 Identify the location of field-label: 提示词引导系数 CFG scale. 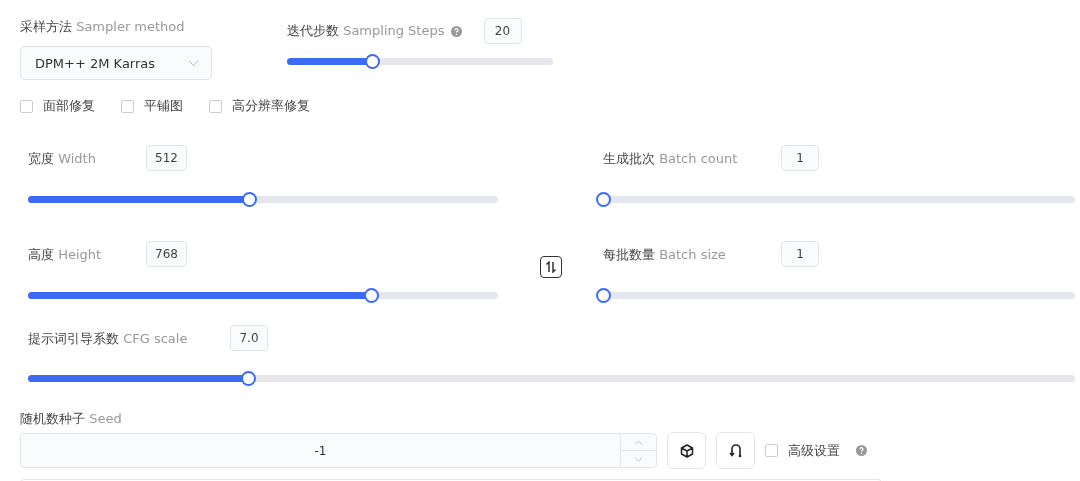
(108, 338).